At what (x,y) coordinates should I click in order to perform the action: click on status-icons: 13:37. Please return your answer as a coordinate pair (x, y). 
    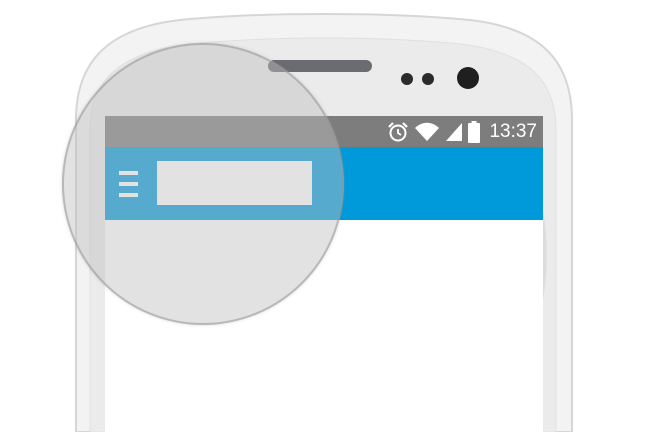
    Looking at the image, I should click on (462, 131).